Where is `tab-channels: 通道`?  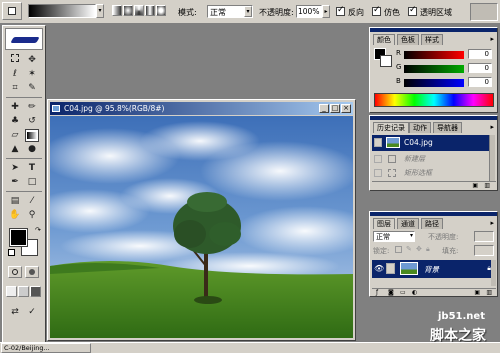 tab-channels: 通道 is located at coordinates (408, 223).